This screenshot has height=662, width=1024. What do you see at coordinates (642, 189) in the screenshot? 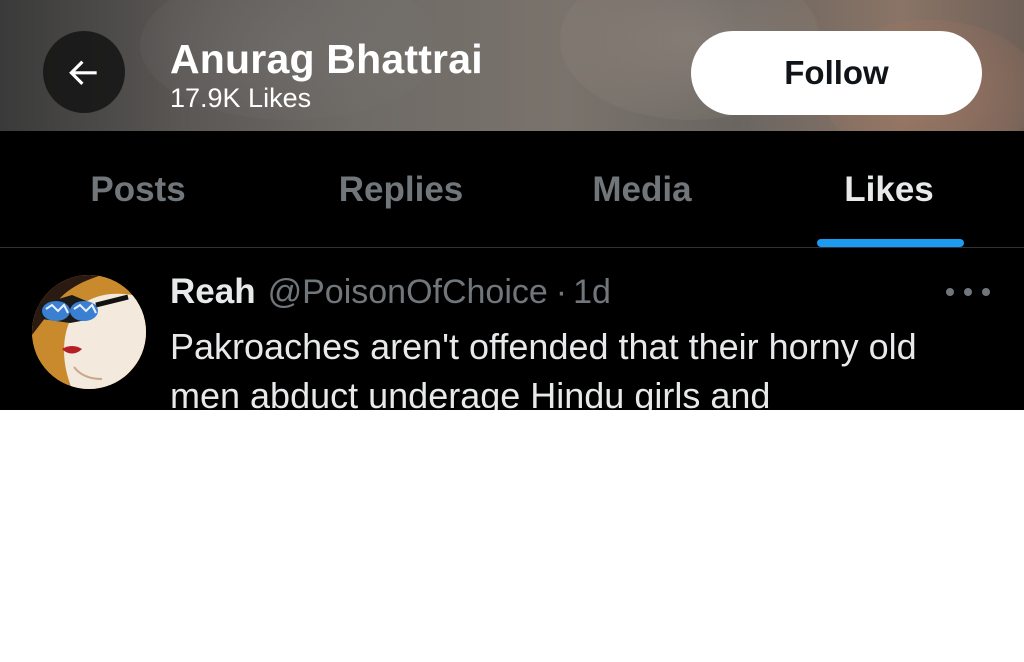
I see `tab-media: Media` at bounding box center [642, 189].